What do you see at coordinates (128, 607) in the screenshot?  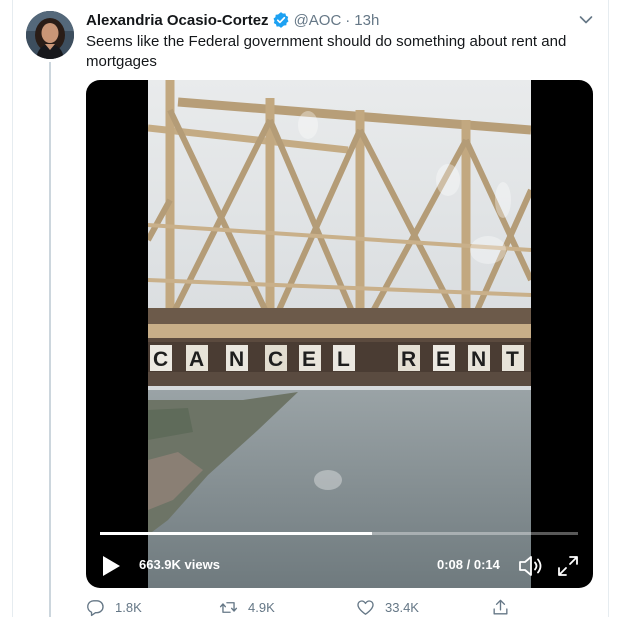 I see `reply-count: 1.8K` at bounding box center [128, 607].